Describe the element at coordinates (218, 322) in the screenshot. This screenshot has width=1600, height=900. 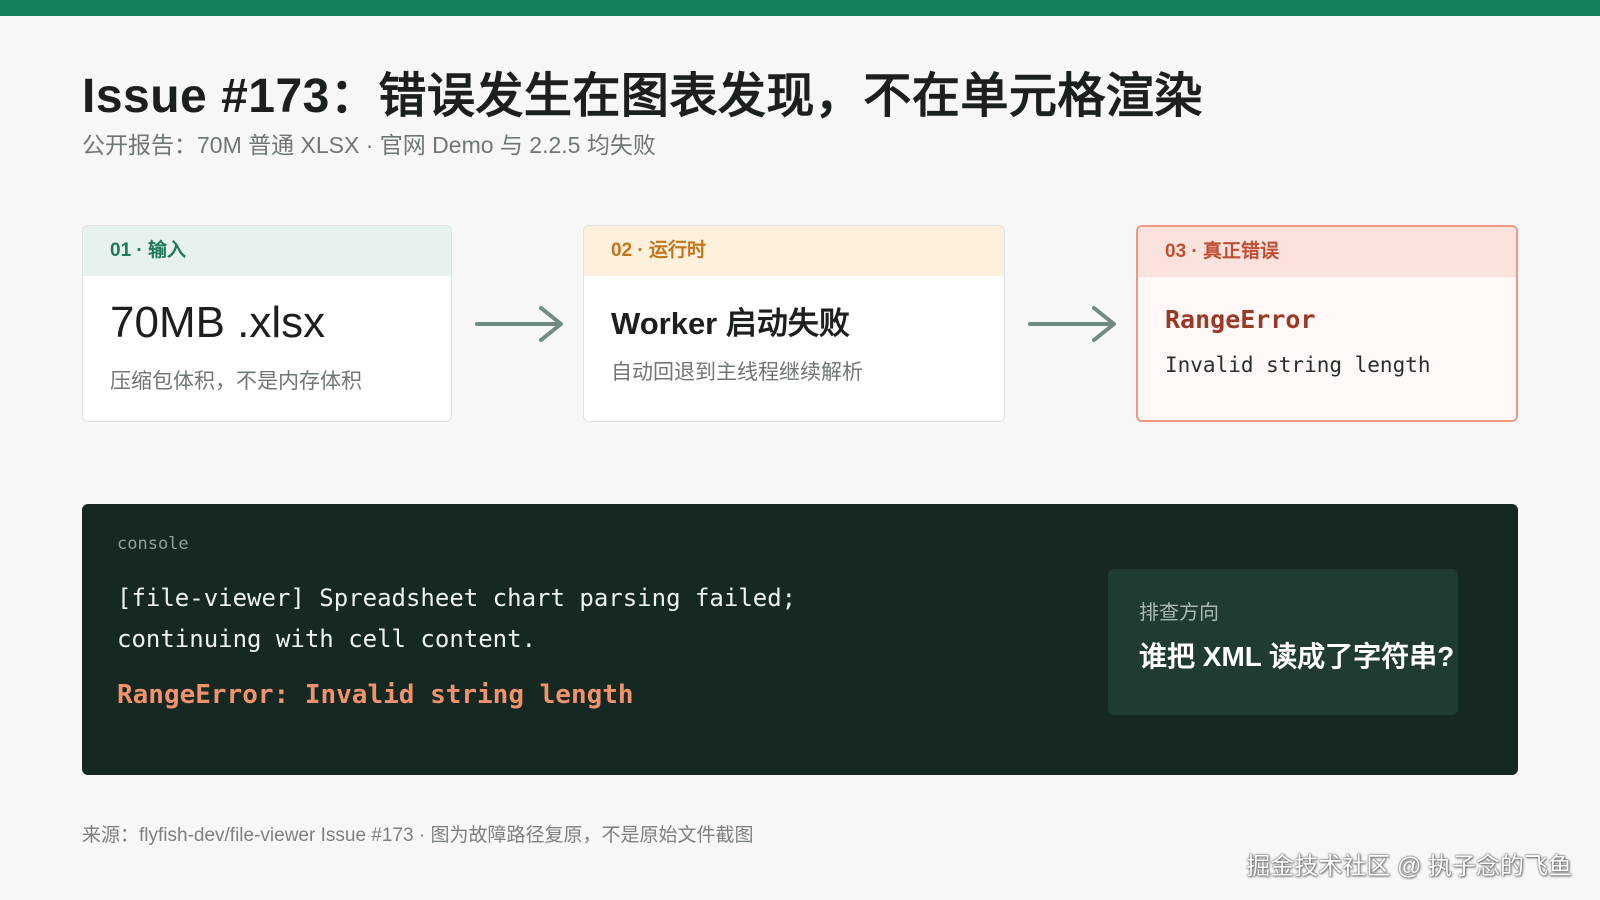
I see `step-card-main: 70MB .xlsx` at that location.